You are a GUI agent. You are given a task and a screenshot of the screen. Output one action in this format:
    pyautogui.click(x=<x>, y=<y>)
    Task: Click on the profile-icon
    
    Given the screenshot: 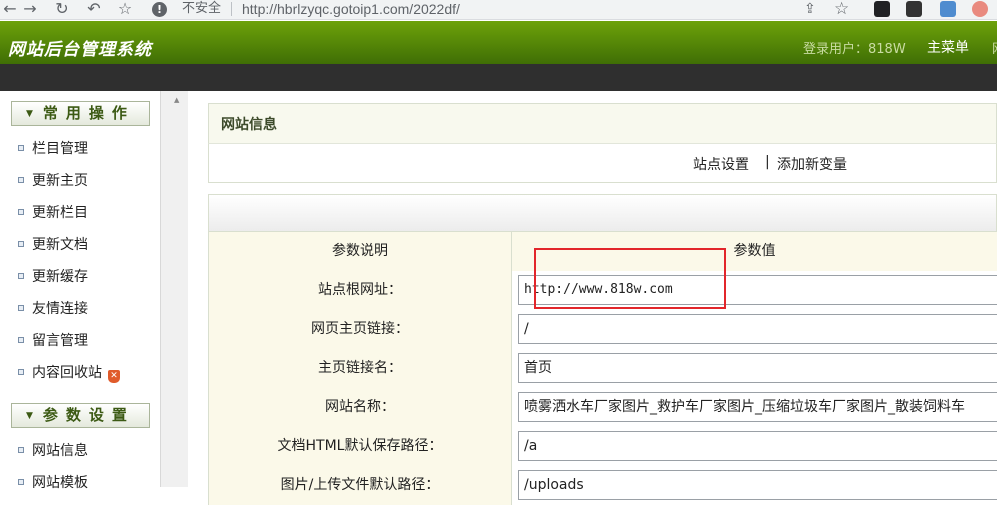 What is the action you would take?
    pyautogui.click(x=980, y=9)
    